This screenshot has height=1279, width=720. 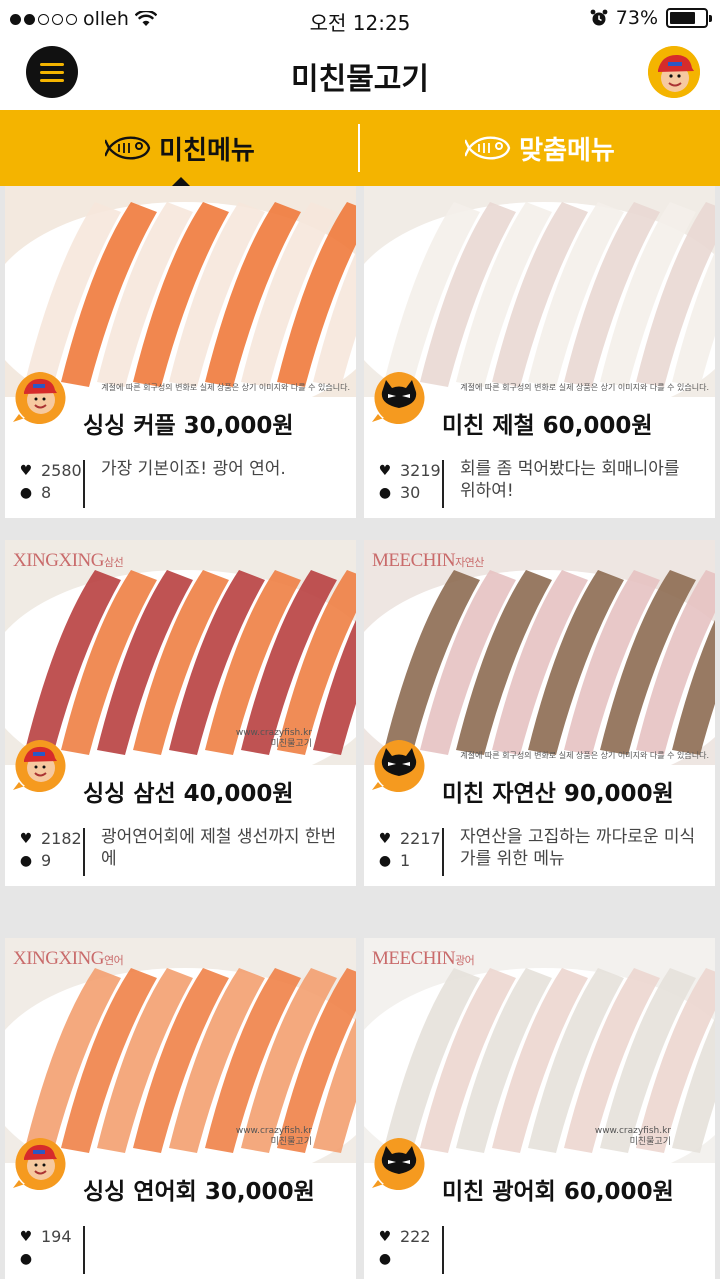 I want to click on tab-crazy-menu: 미친메뉴, so click(x=180, y=148).